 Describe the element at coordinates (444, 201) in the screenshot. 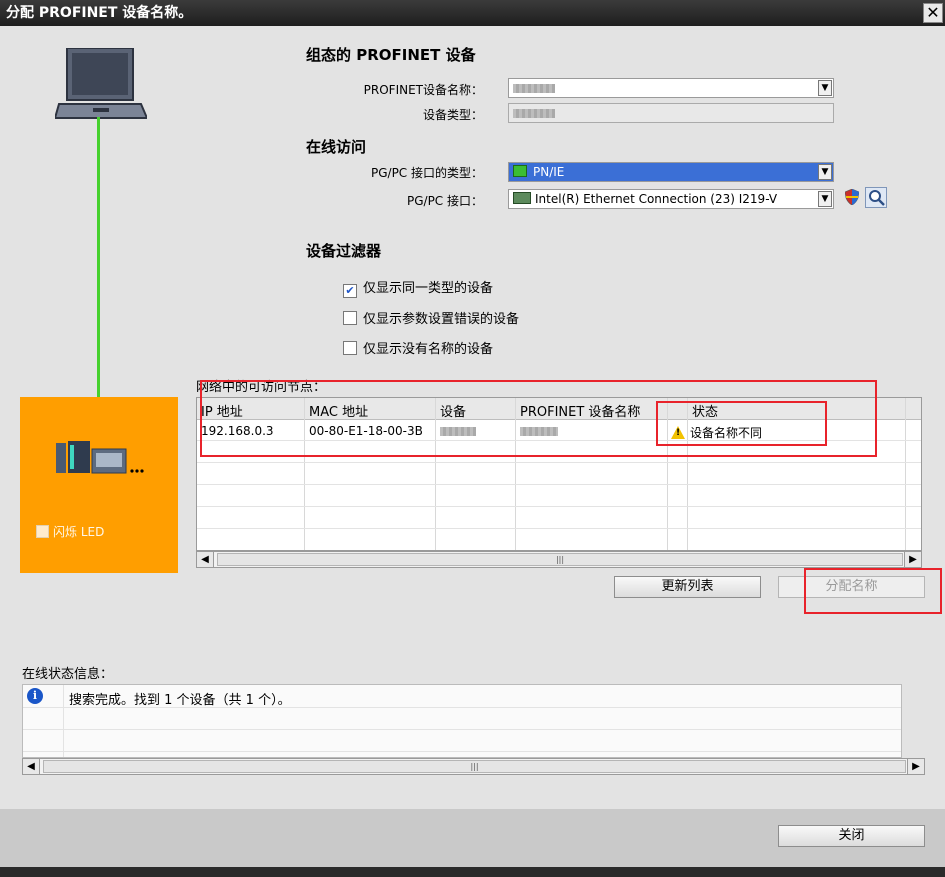

I see `interface-label: PG/PC 接口：` at that location.